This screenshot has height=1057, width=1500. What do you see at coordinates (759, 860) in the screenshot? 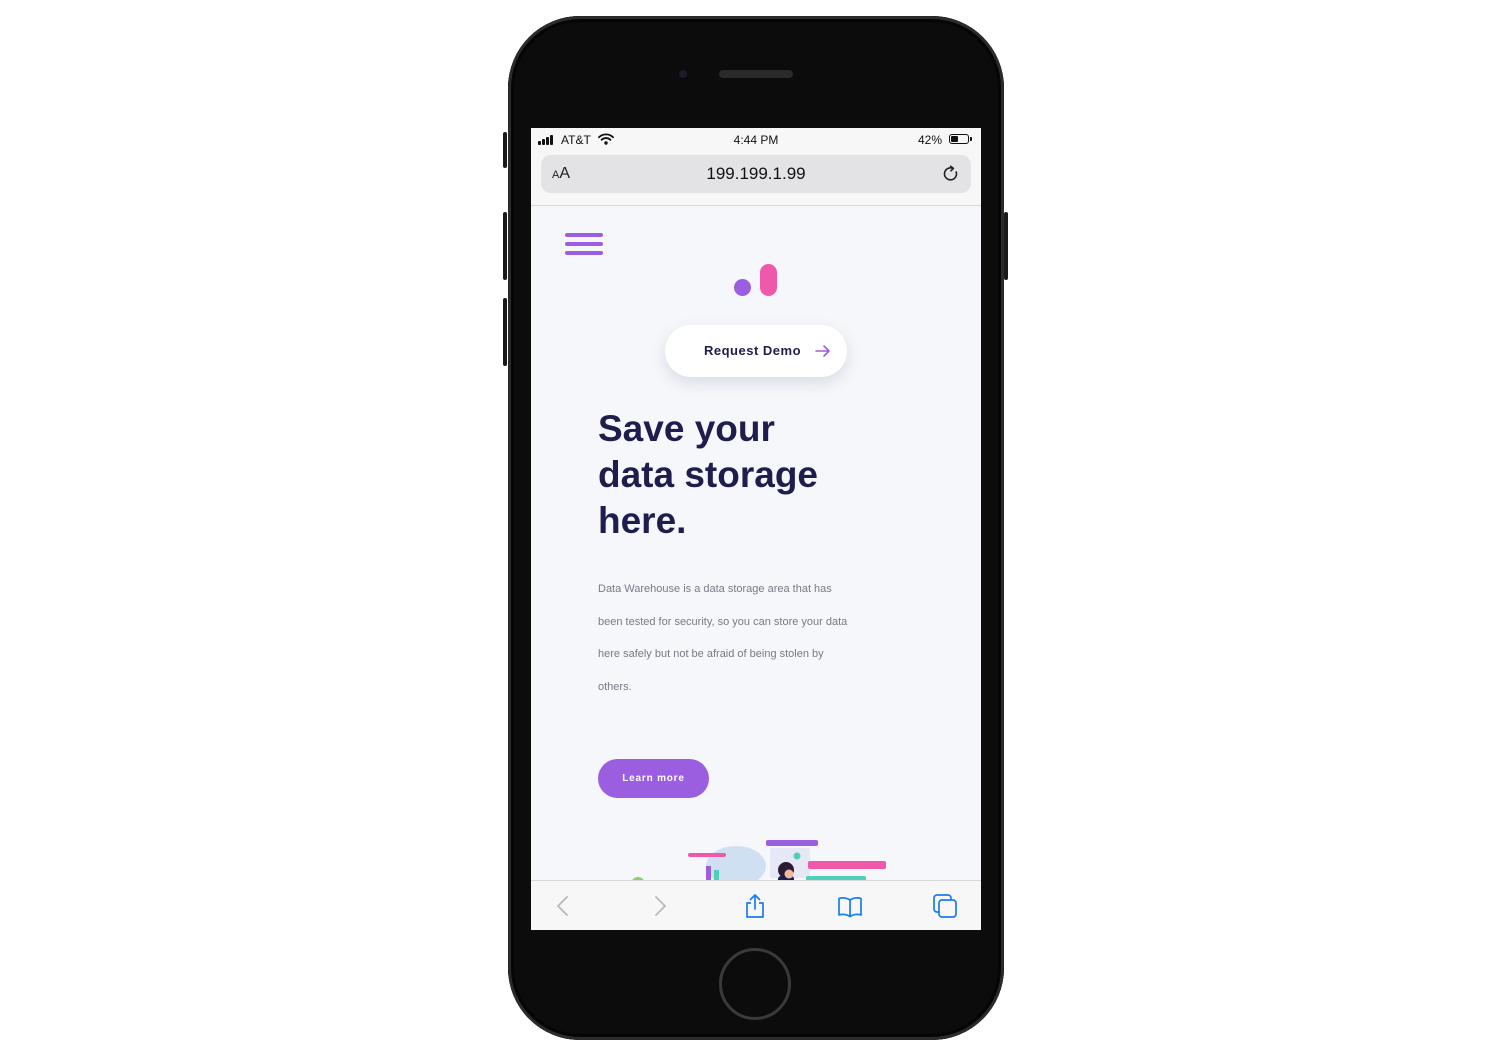
I see `data-storage-illustration` at bounding box center [759, 860].